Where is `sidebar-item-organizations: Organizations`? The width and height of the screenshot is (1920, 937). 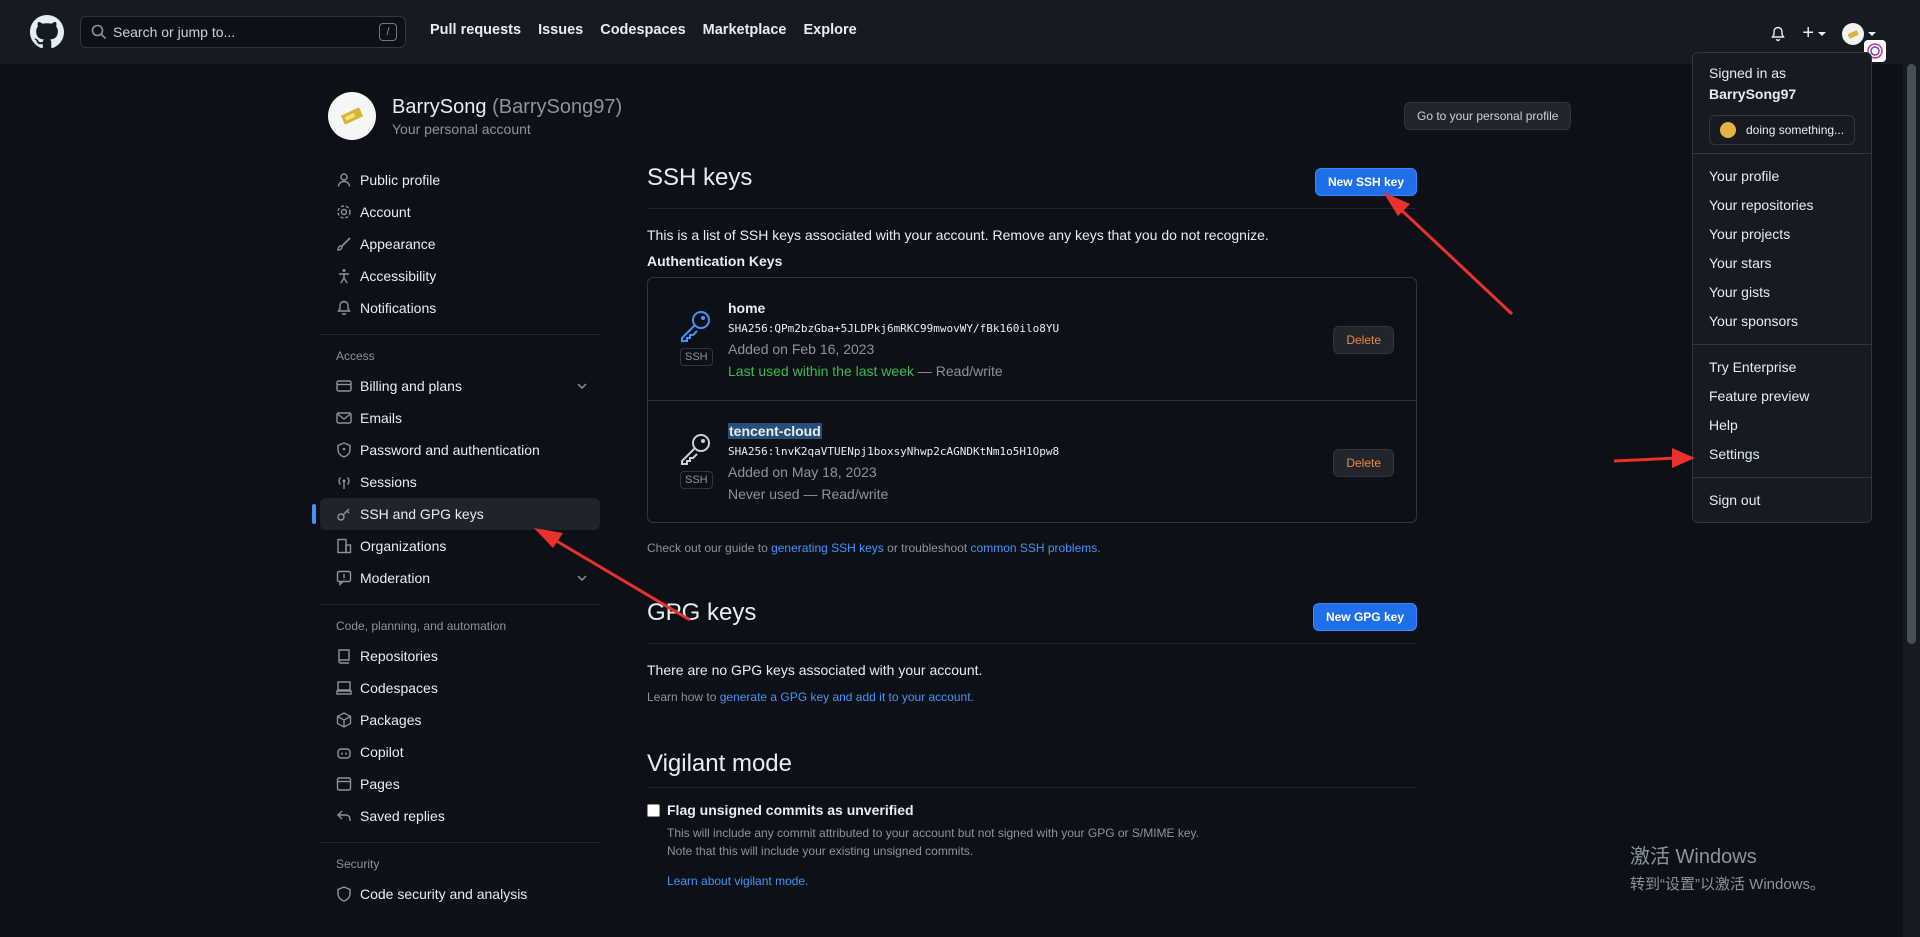 sidebar-item-organizations: Organizations is located at coordinates (460, 546).